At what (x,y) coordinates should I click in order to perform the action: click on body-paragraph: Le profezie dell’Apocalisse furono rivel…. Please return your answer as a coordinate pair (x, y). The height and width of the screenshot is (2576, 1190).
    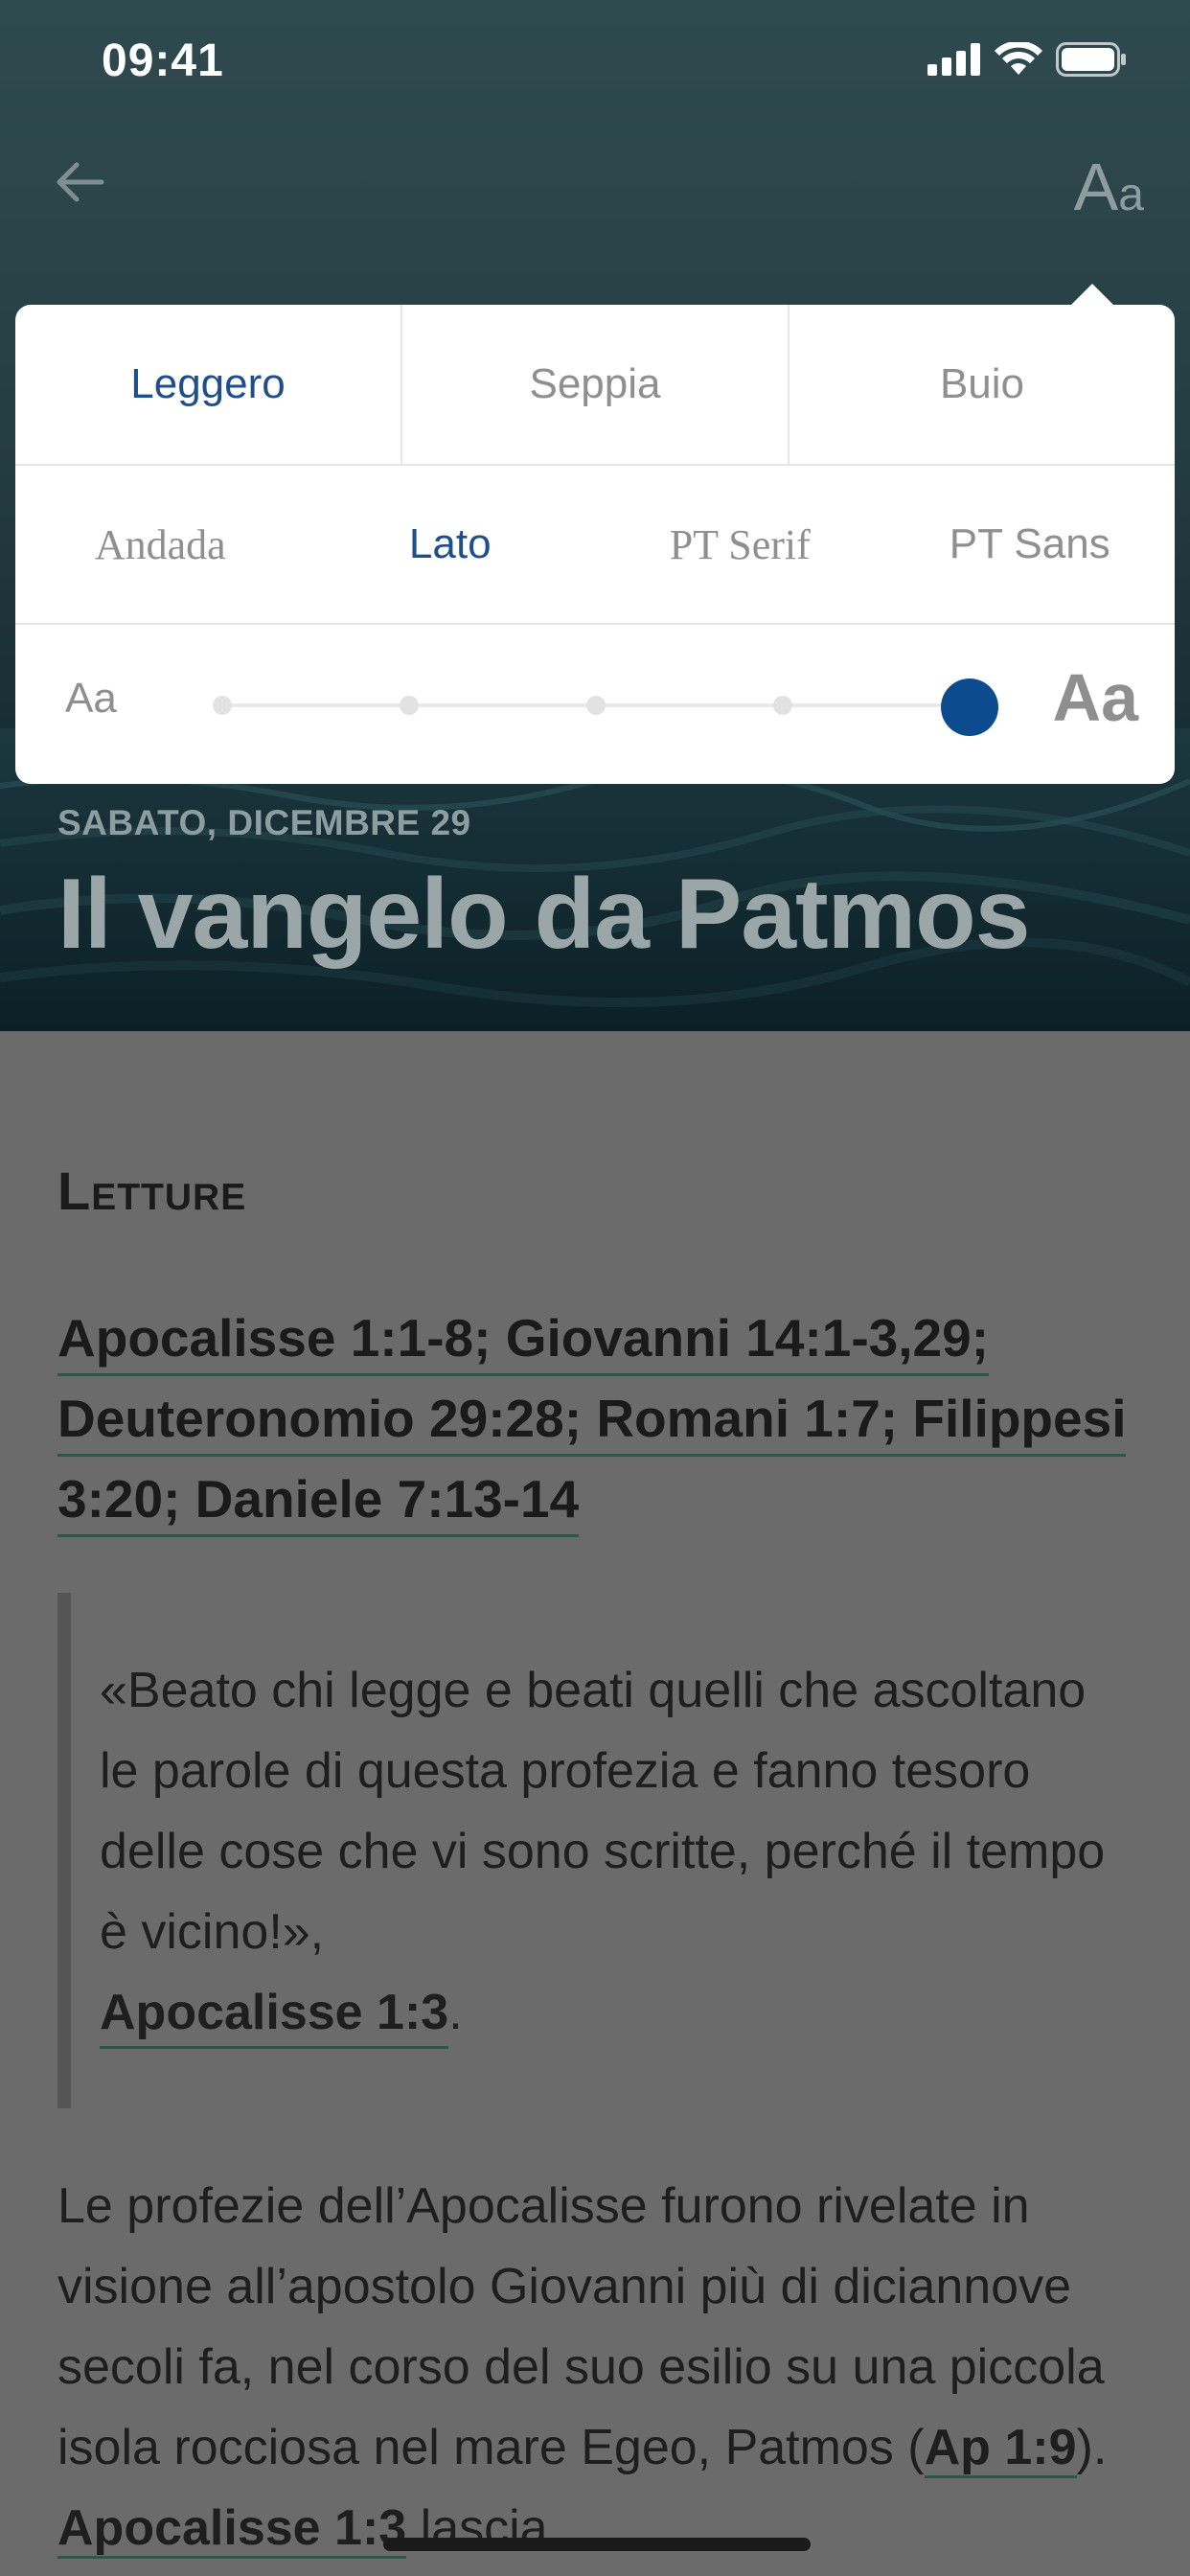
    Looking at the image, I should click on (608, 2367).